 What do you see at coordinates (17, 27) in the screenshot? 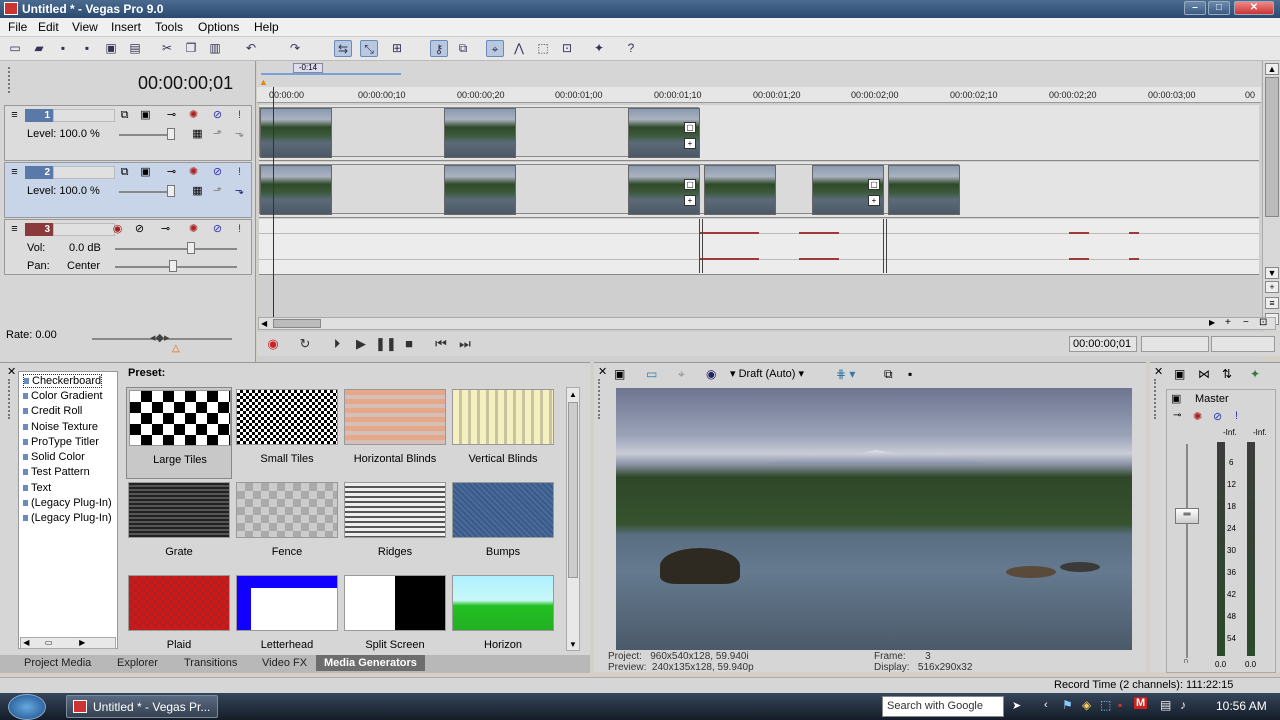
I see `menu-file: File` at bounding box center [17, 27].